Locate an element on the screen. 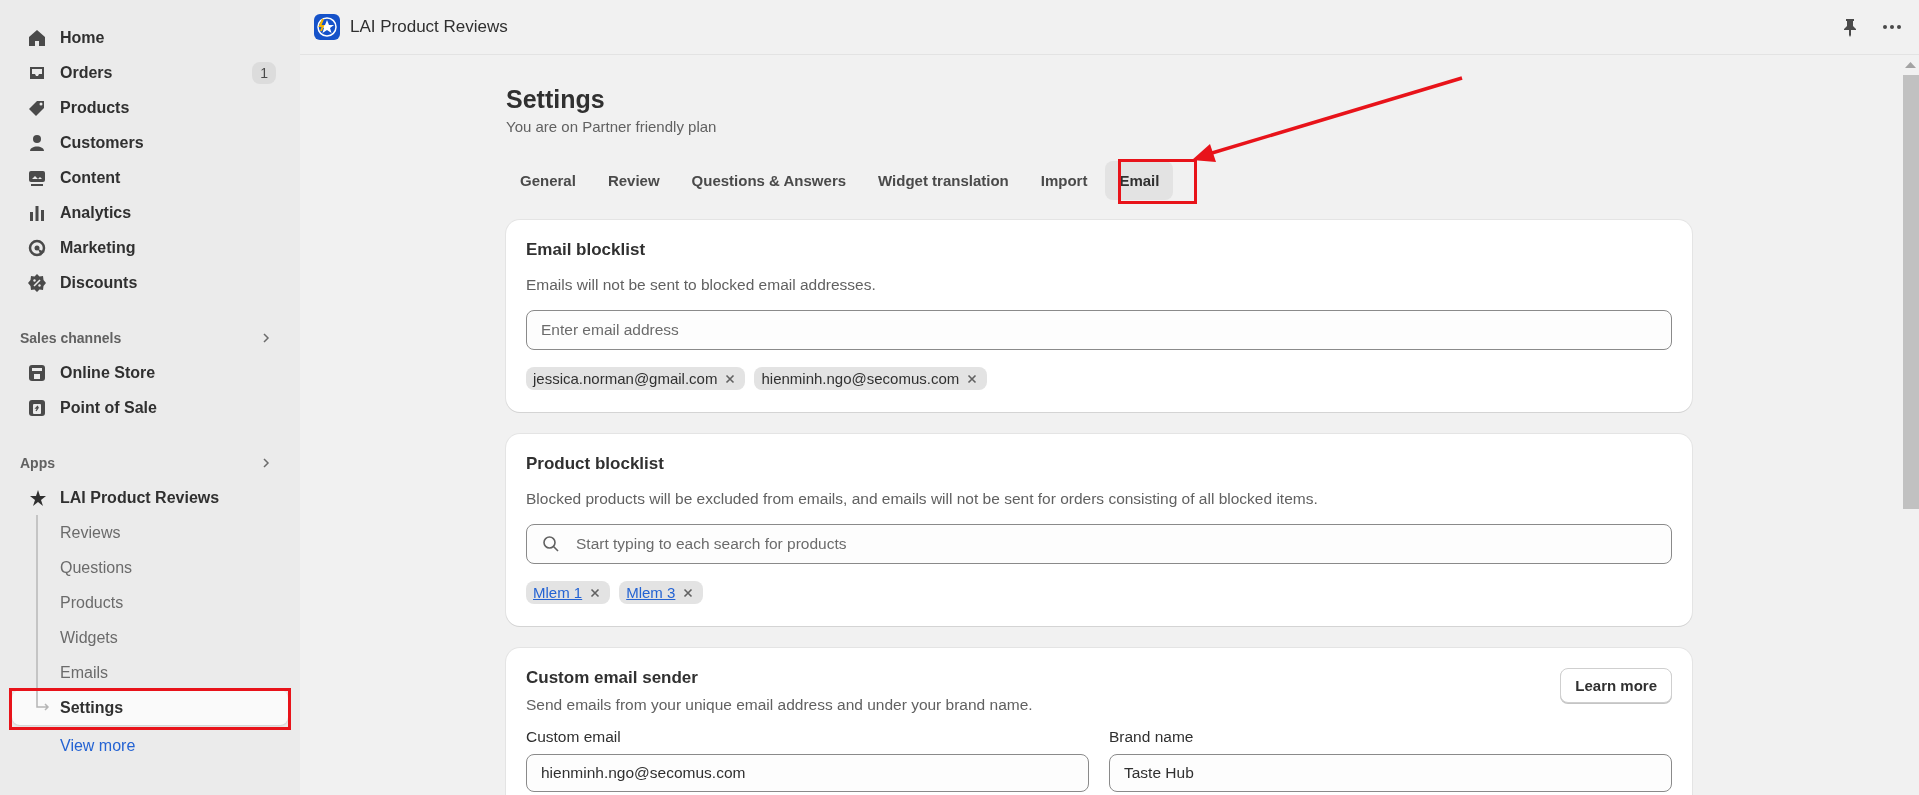 Image resolution: width=1919 pixels, height=795 pixels. nav-item: Orders 1 is located at coordinates (150, 72).